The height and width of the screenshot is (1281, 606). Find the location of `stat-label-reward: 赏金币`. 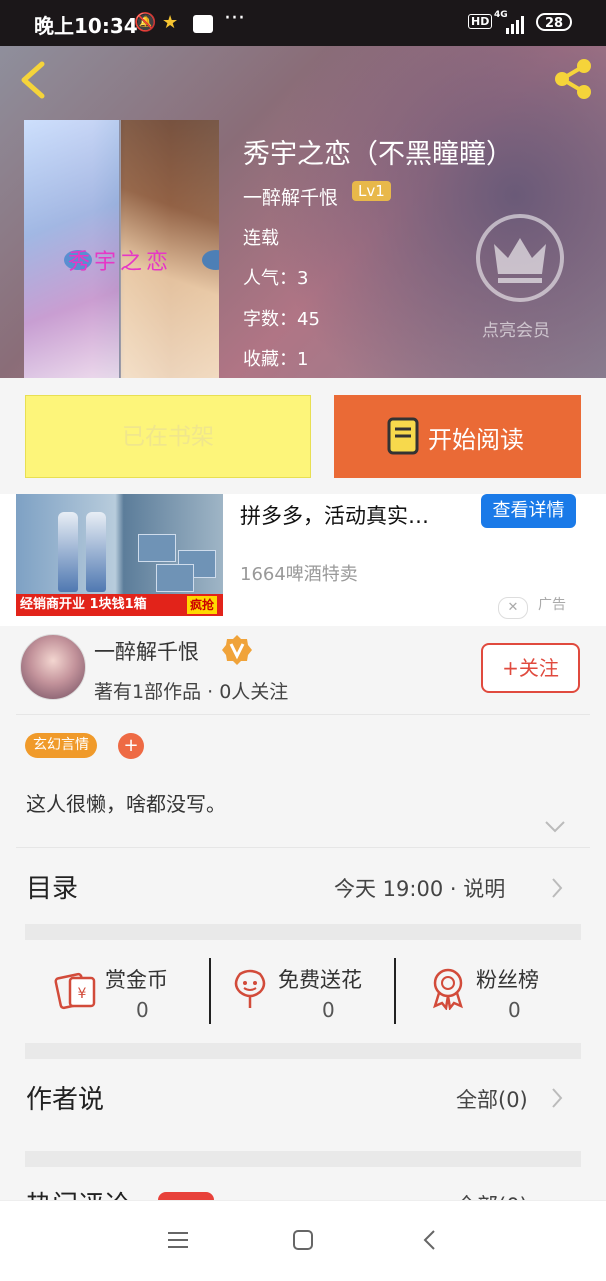

stat-label-reward: 赏金币 is located at coordinates (136, 979).